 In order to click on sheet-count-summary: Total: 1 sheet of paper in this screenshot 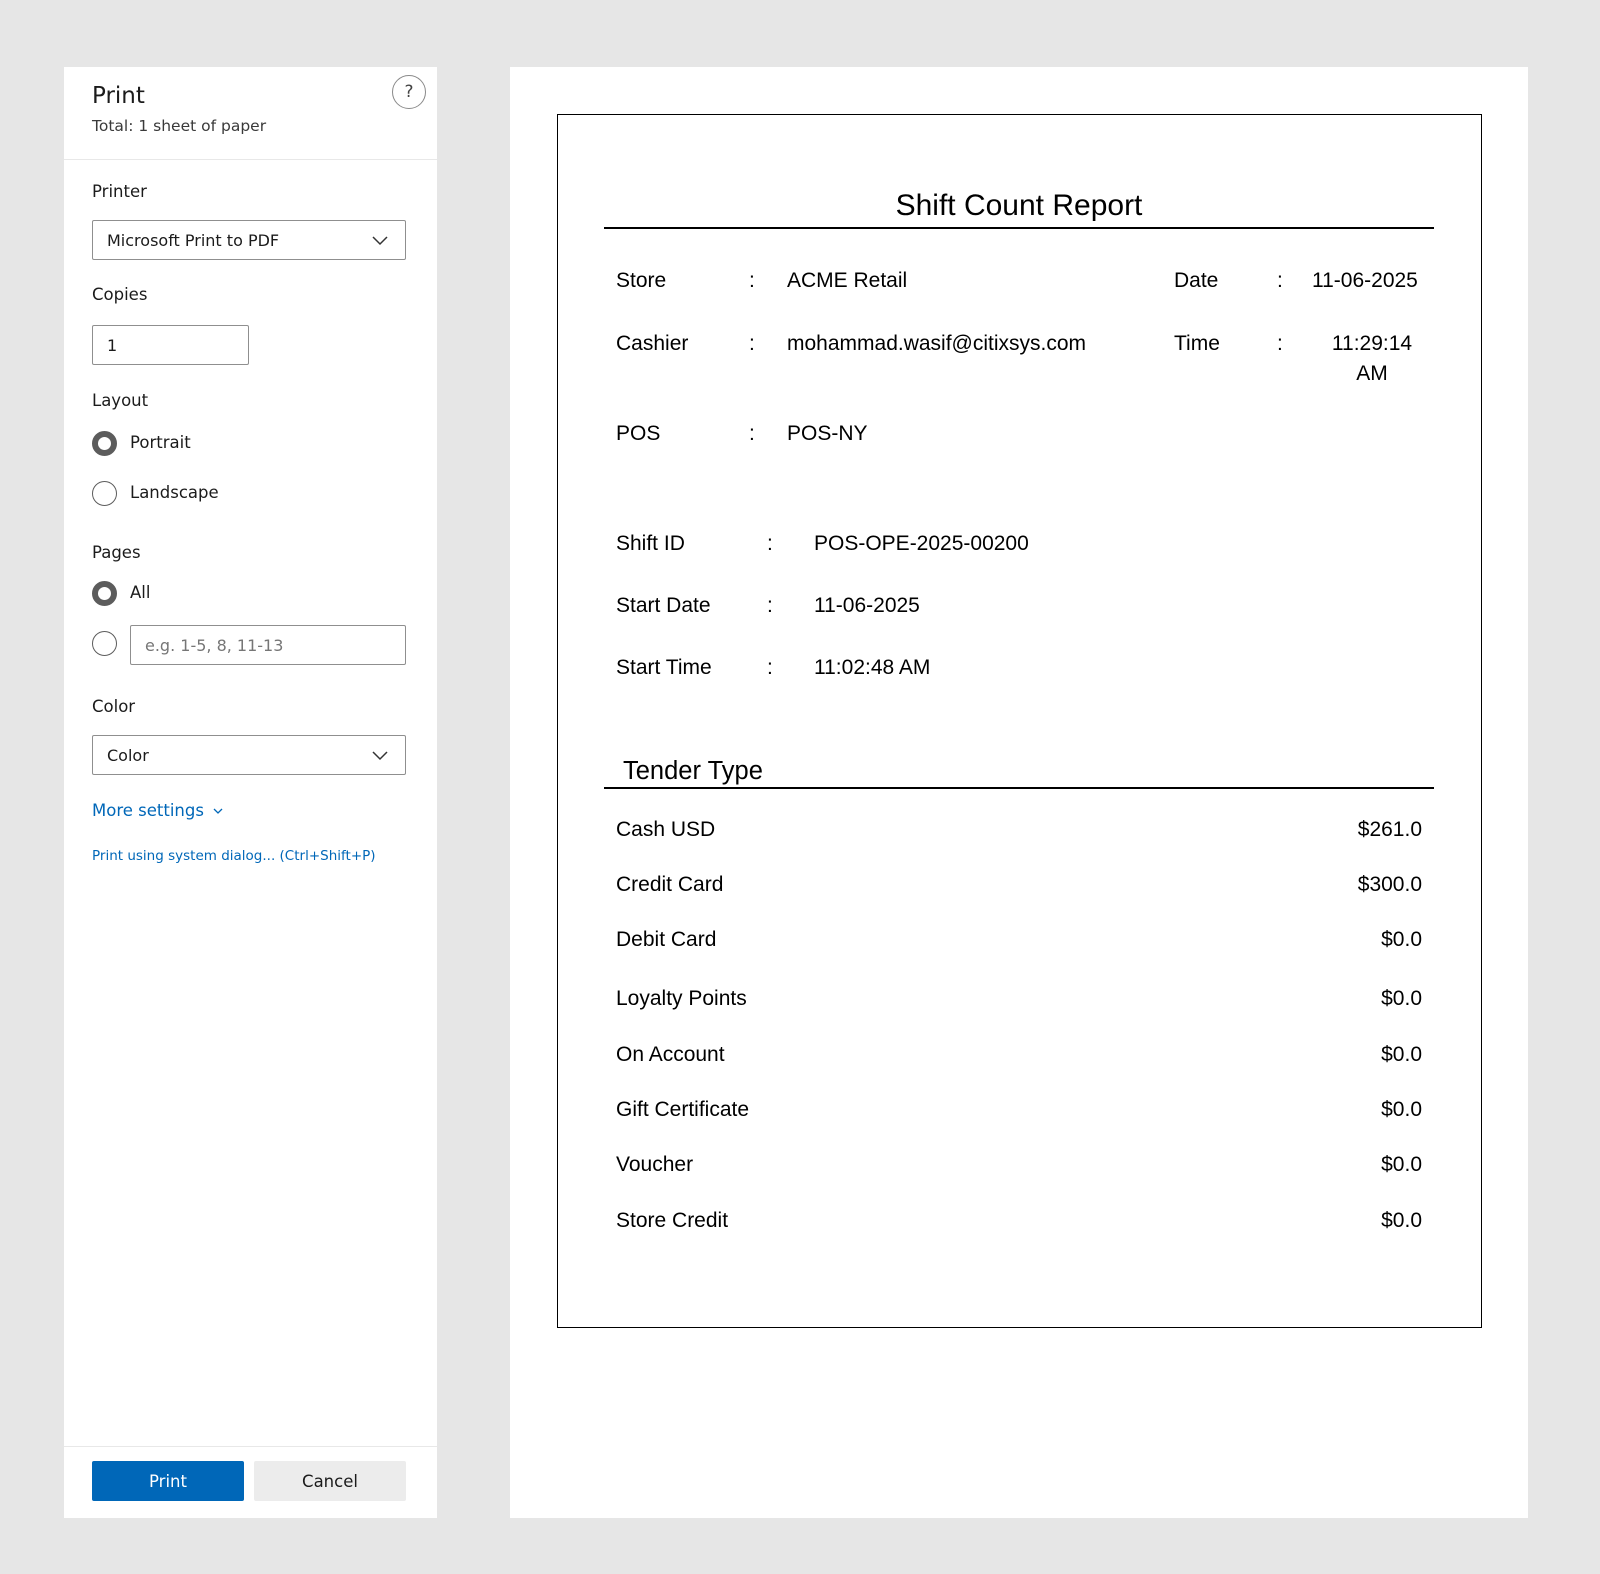, I will do `click(179, 126)`.